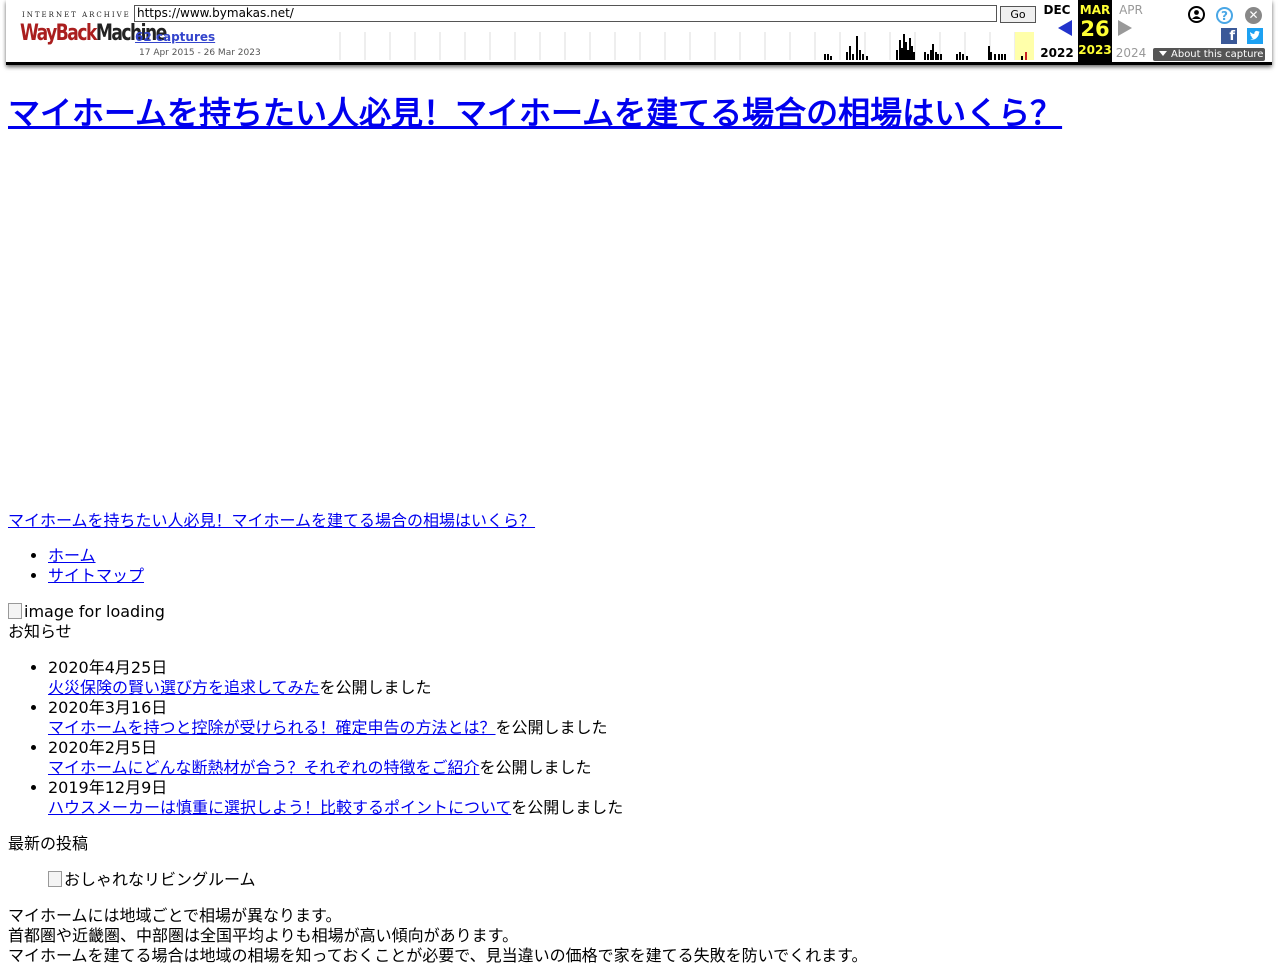 This screenshot has width=1280, height=966. I want to click on prev-month-label: DEC, so click(1057, 10).